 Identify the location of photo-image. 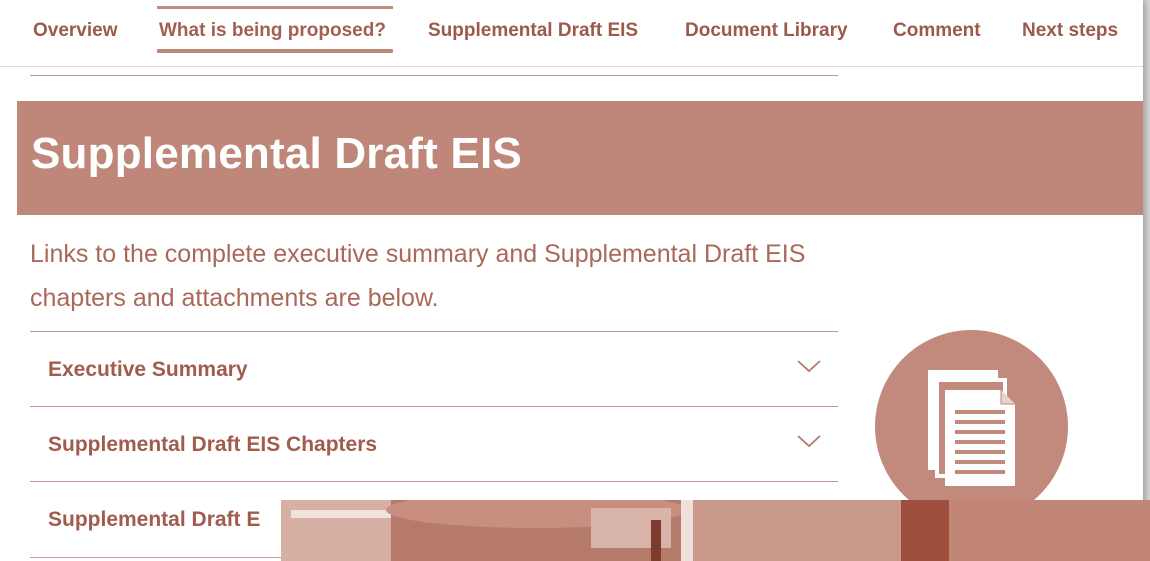
(715, 530).